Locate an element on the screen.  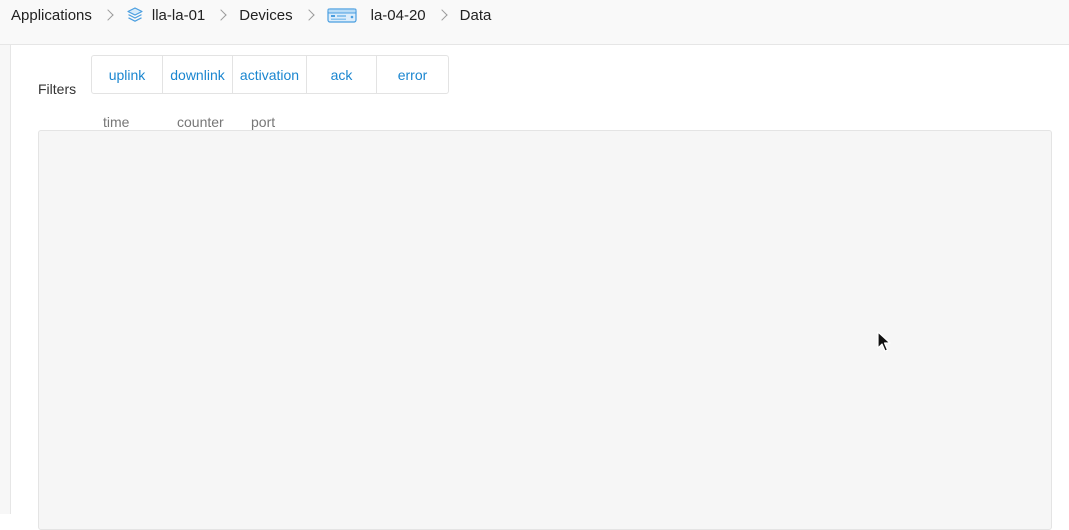
breadcrumb-applications: Applications is located at coordinates (51, 15).